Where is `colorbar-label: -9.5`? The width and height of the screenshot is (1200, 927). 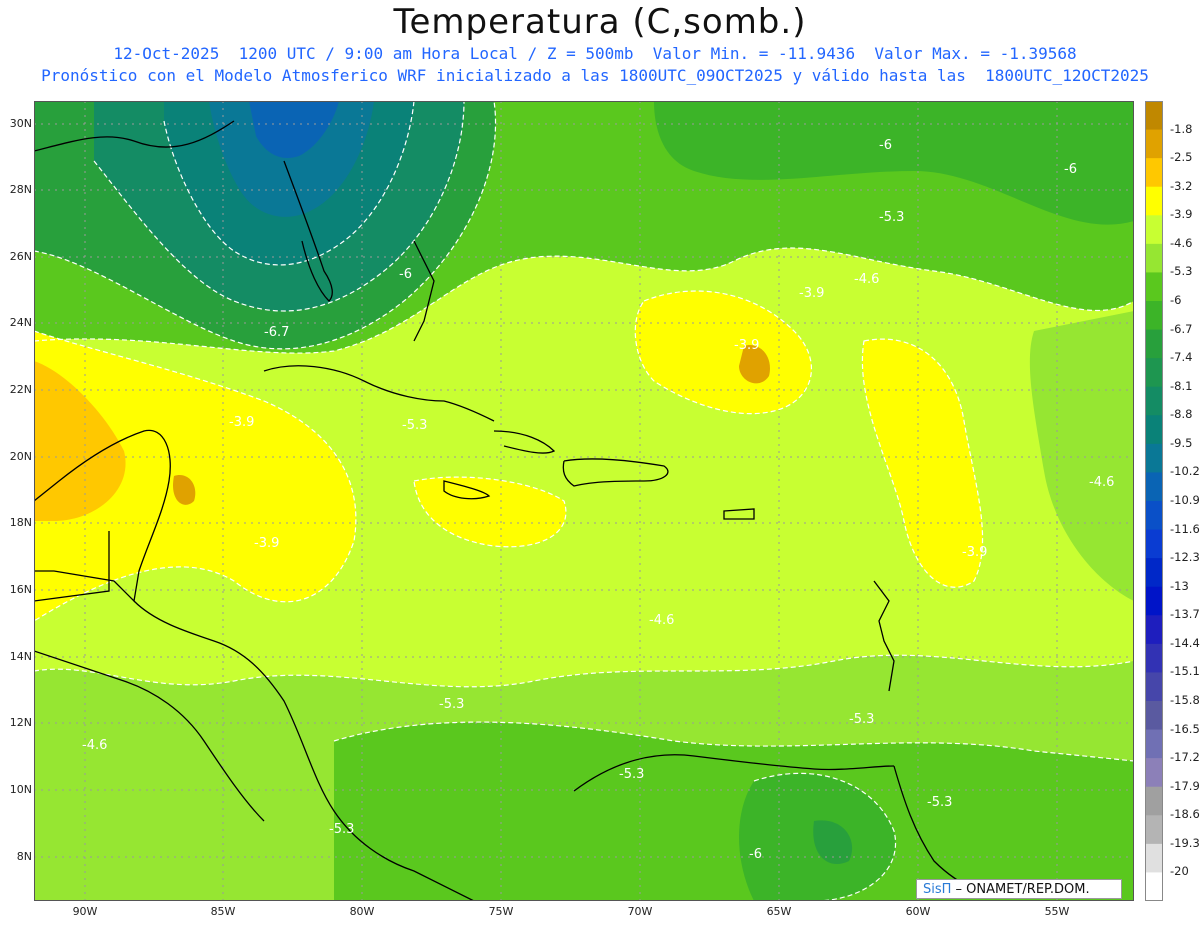
colorbar-label: -9.5 is located at coordinates (1181, 442).